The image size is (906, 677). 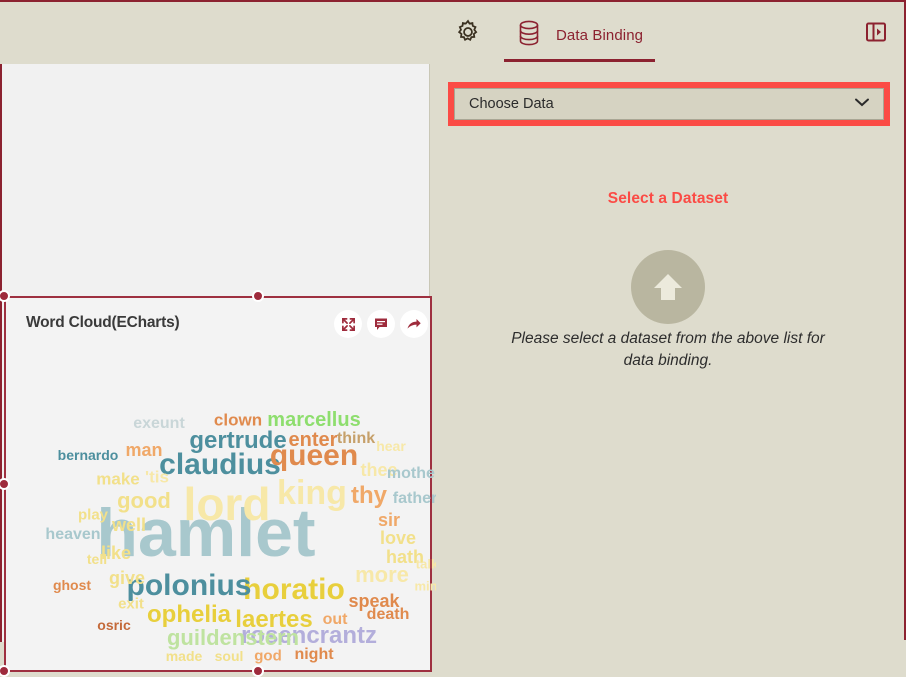 What do you see at coordinates (216, 33) in the screenshot?
I see `canvas-toolbar` at bounding box center [216, 33].